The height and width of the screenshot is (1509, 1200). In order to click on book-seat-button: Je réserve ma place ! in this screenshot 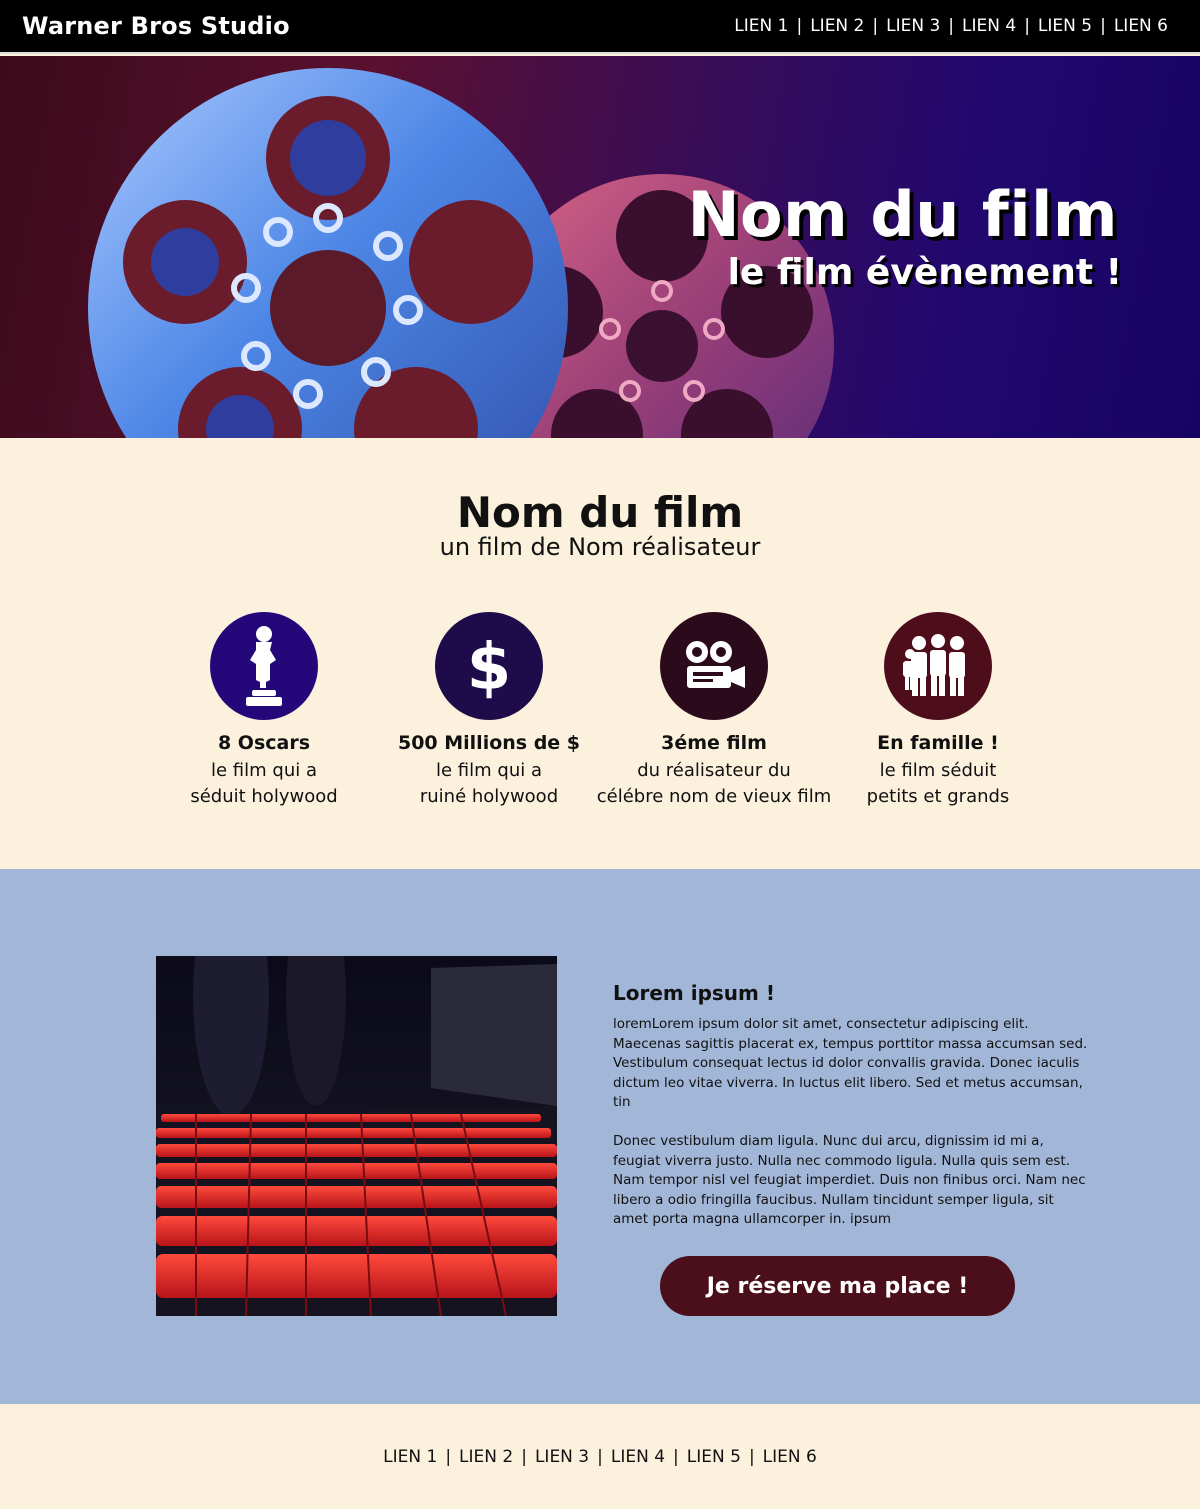, I will do `click(837, 1286)`.